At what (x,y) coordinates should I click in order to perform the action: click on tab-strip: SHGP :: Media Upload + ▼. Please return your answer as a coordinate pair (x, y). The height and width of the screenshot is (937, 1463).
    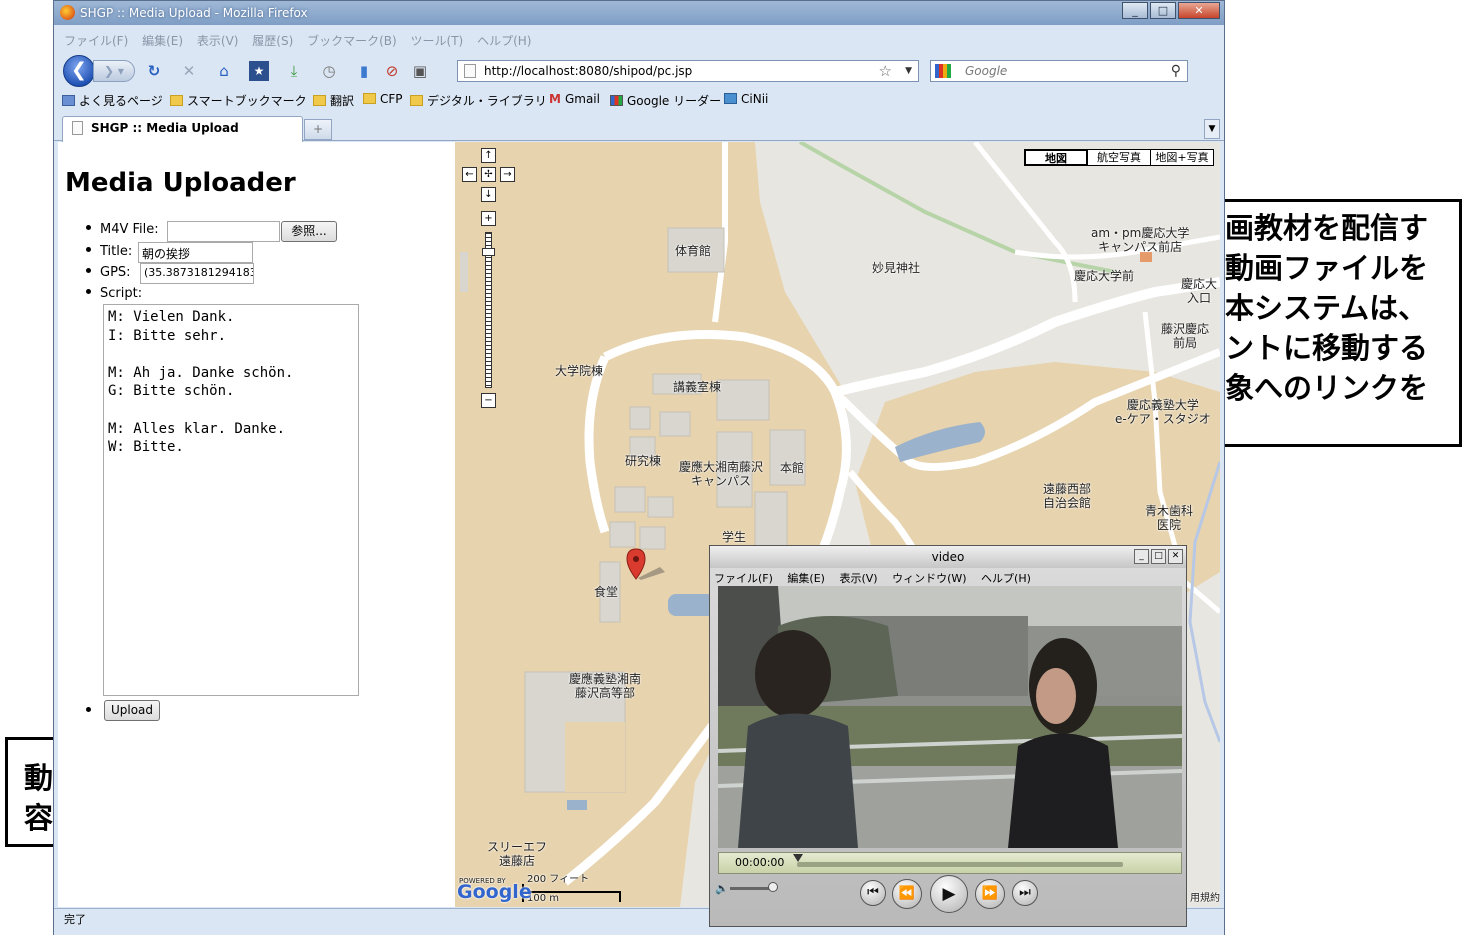
    Looking at the image, I should click on (639, 127).